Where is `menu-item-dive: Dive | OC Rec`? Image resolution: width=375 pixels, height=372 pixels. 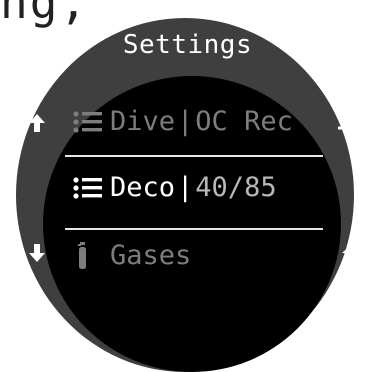 menu-item-dive: Dive | OC Rec is located at coordinates (182, 121).